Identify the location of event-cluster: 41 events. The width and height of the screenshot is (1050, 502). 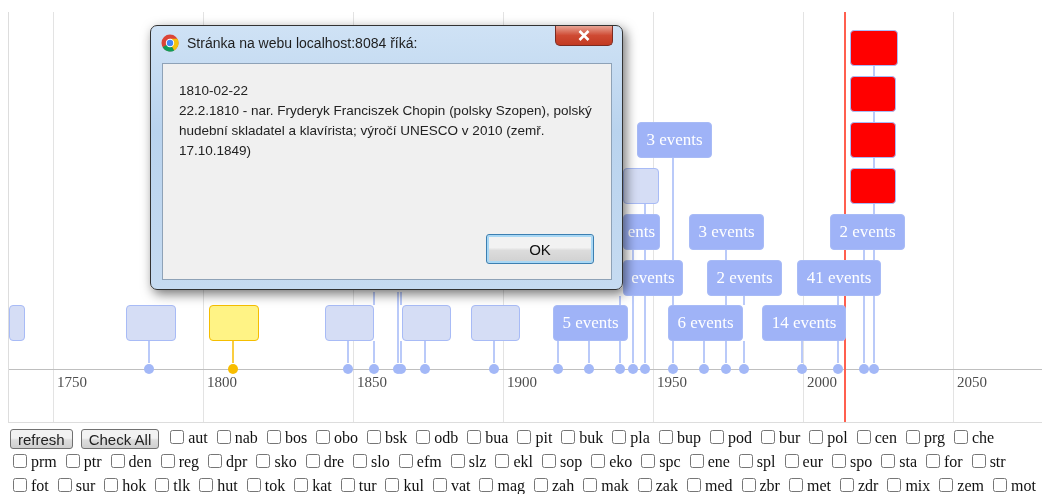
(839, 278).